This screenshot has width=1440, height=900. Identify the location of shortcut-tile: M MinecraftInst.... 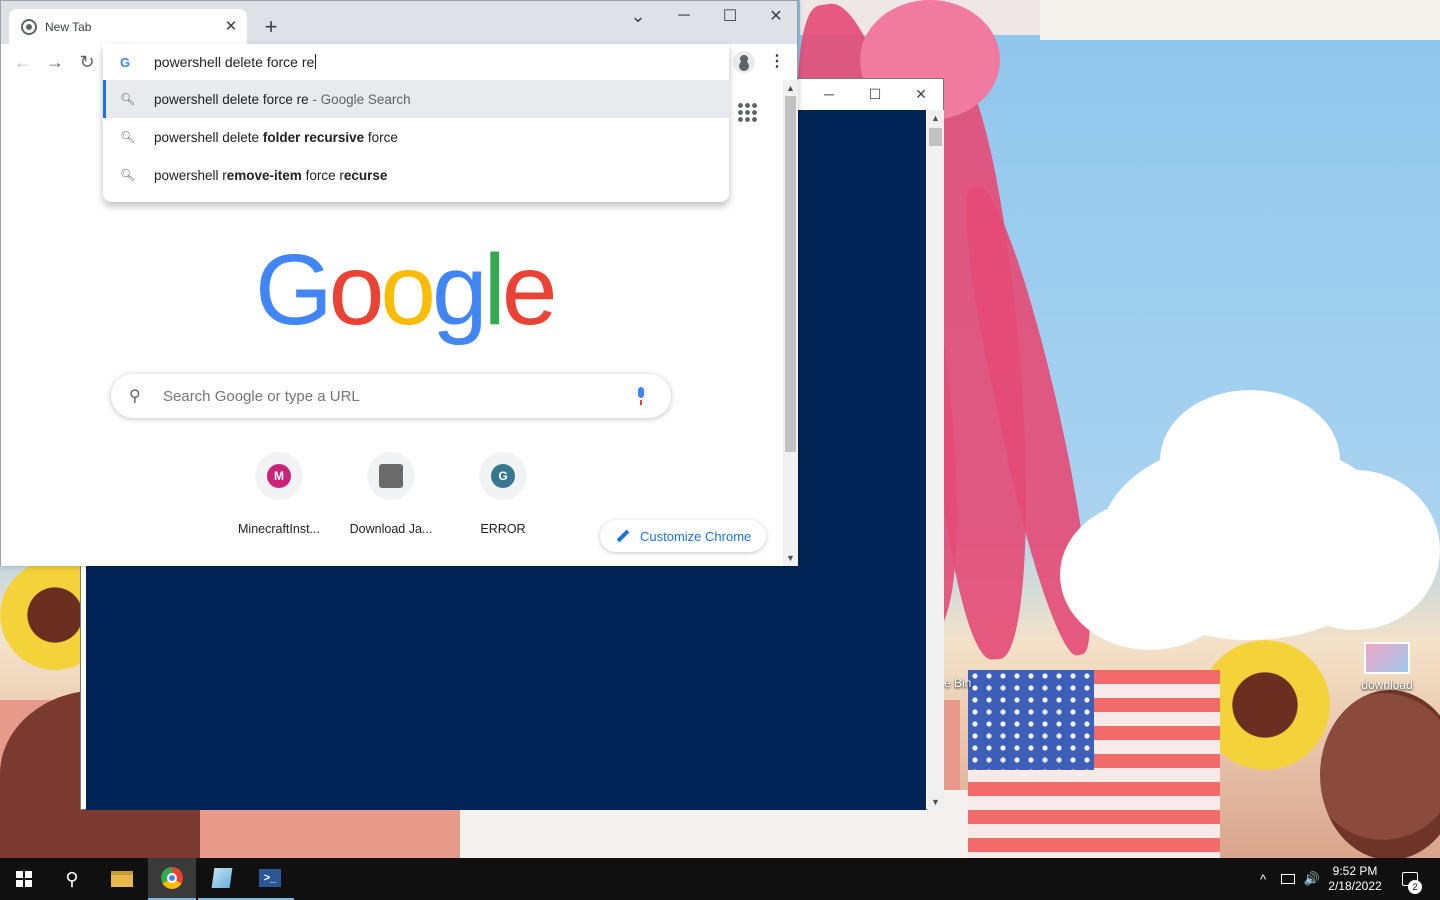
(279, 494).